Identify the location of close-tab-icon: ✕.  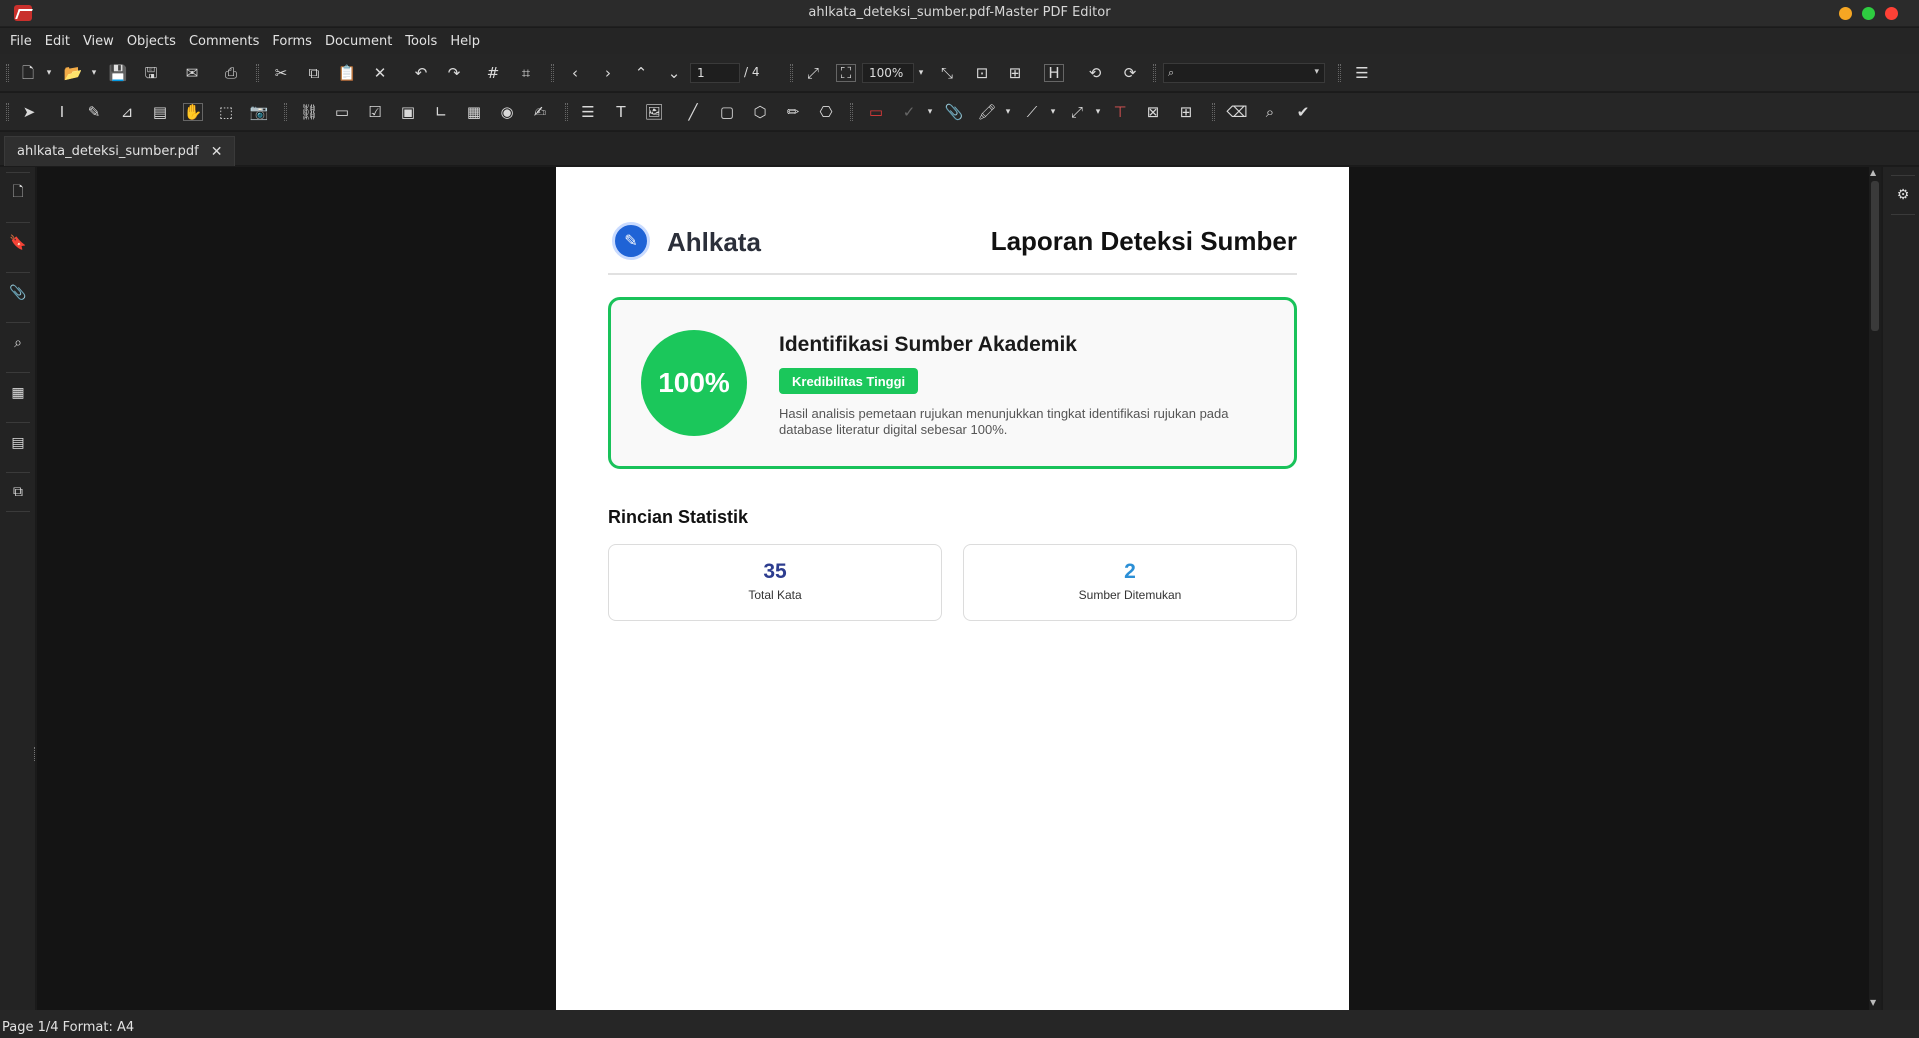
(217, 152).